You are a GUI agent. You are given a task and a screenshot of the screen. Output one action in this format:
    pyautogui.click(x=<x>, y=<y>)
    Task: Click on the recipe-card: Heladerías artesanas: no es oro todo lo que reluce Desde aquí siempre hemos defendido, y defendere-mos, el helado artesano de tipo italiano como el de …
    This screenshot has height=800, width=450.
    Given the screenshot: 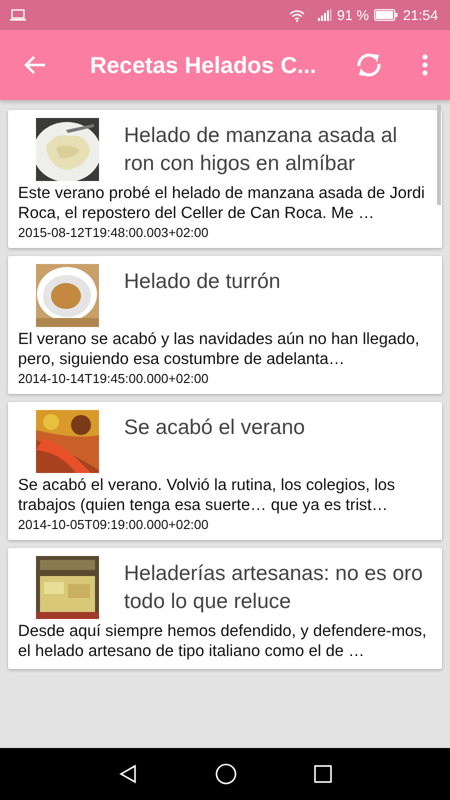 What is the action you would take?
    pyautogui.click(x=225, y=608)
    